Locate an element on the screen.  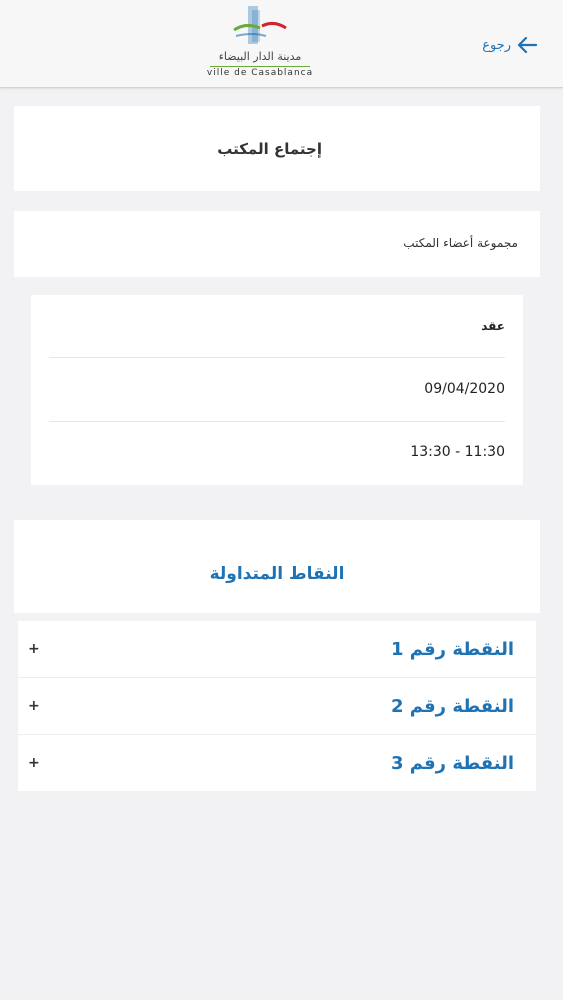
agenda-points-title: النقاط المتداولة is located at coordinates (277, 574).